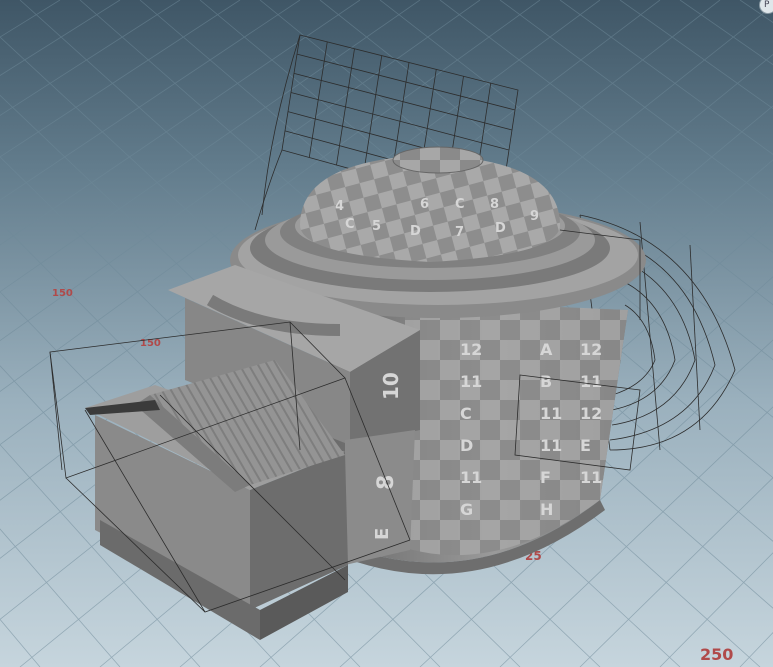 The width and height of the screenshot is (773, 667). What do you see at coordinates (382, 534) in the screenshot?
I see `wall-label: E` at bounding box center [382, 534].